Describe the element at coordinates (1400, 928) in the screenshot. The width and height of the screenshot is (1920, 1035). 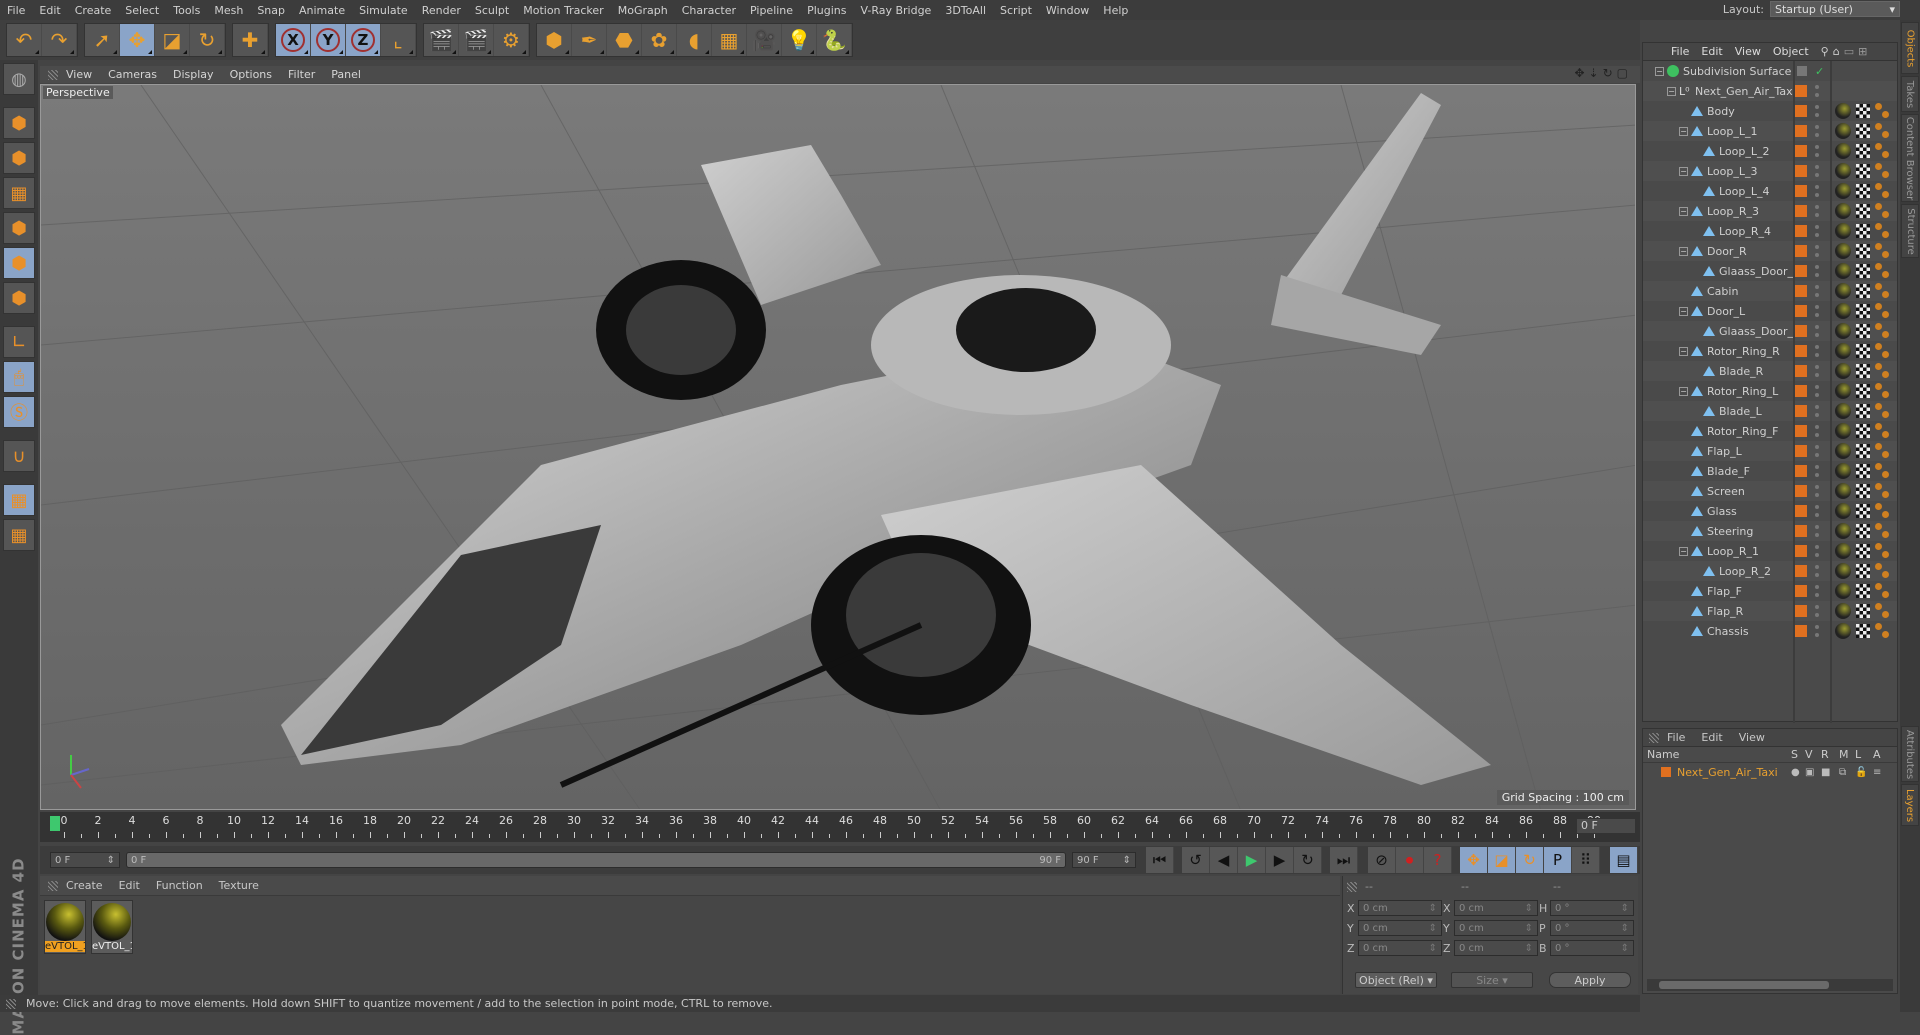
I see `coord-input: 0 cm ⇕` at that location.